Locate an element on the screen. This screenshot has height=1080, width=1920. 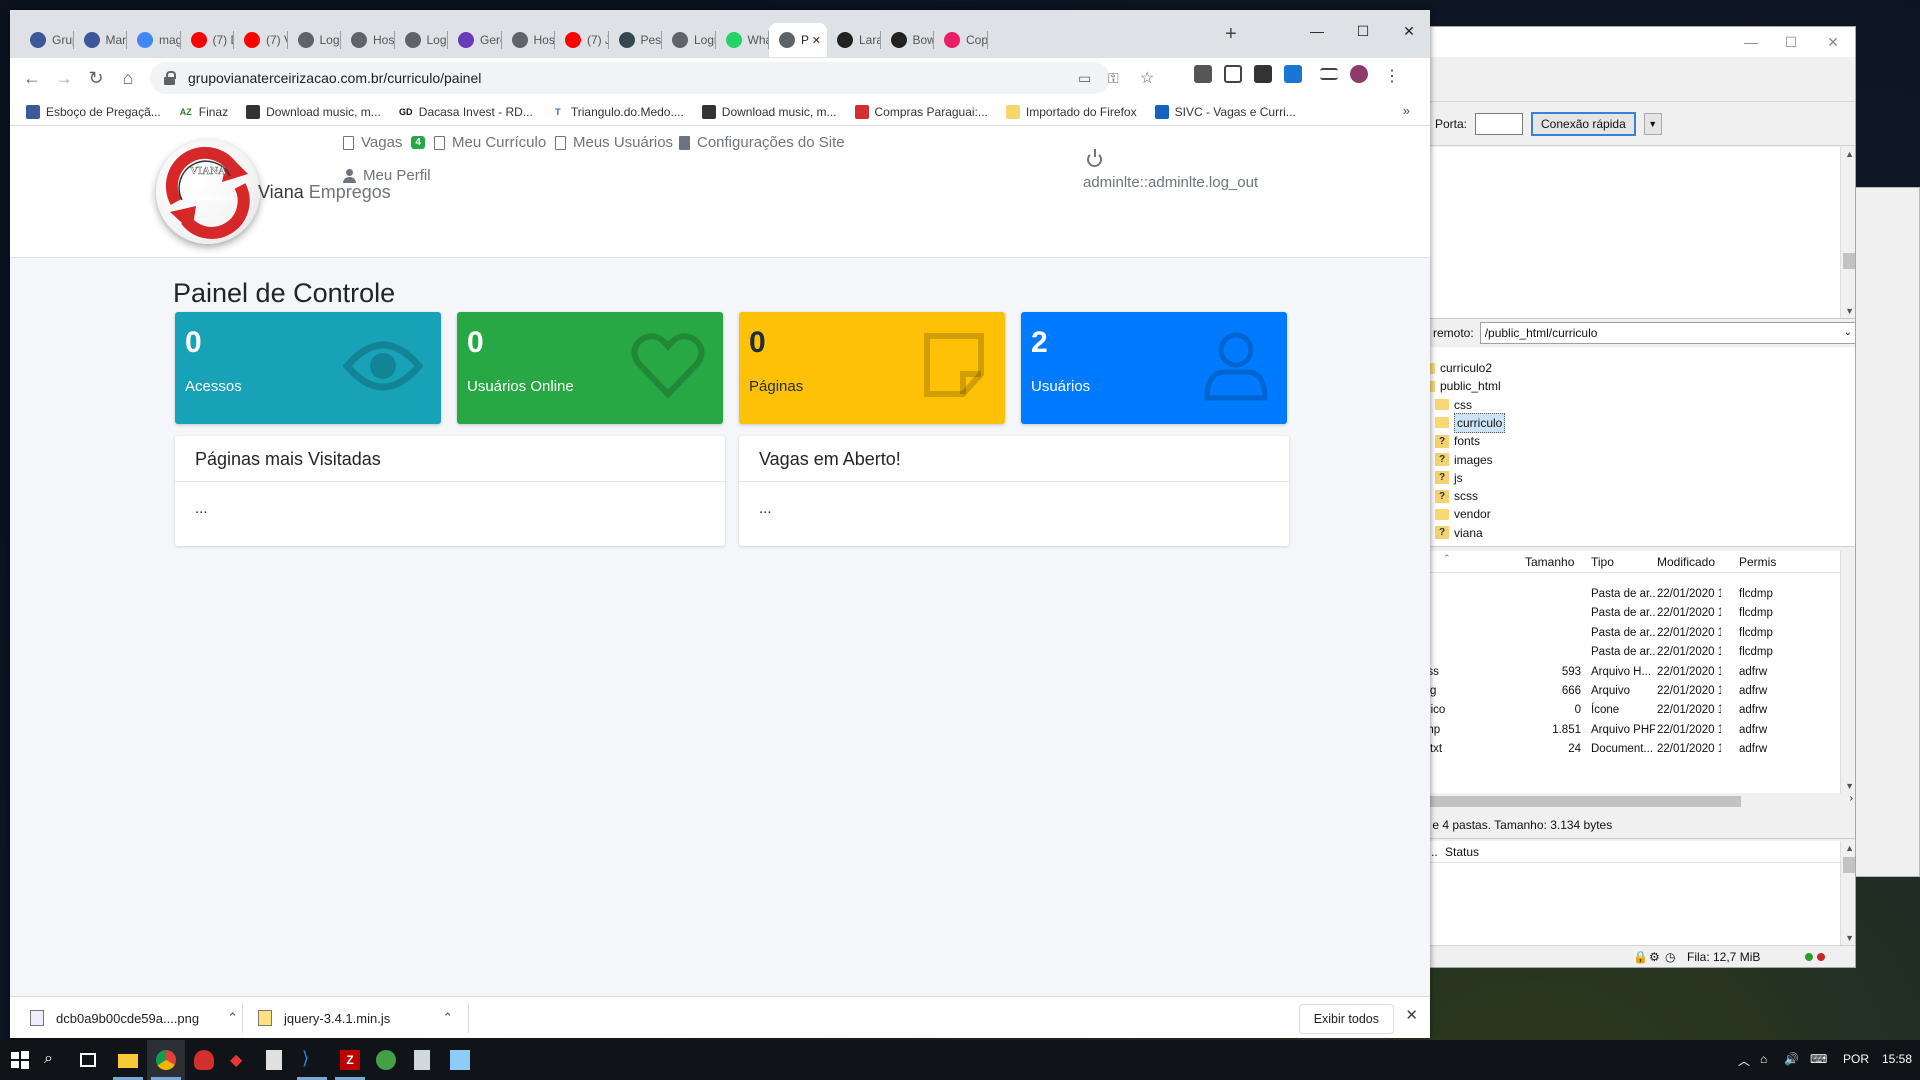
show-all-downloads-button: Exibir todos is located at coordinates (1346, 1019).